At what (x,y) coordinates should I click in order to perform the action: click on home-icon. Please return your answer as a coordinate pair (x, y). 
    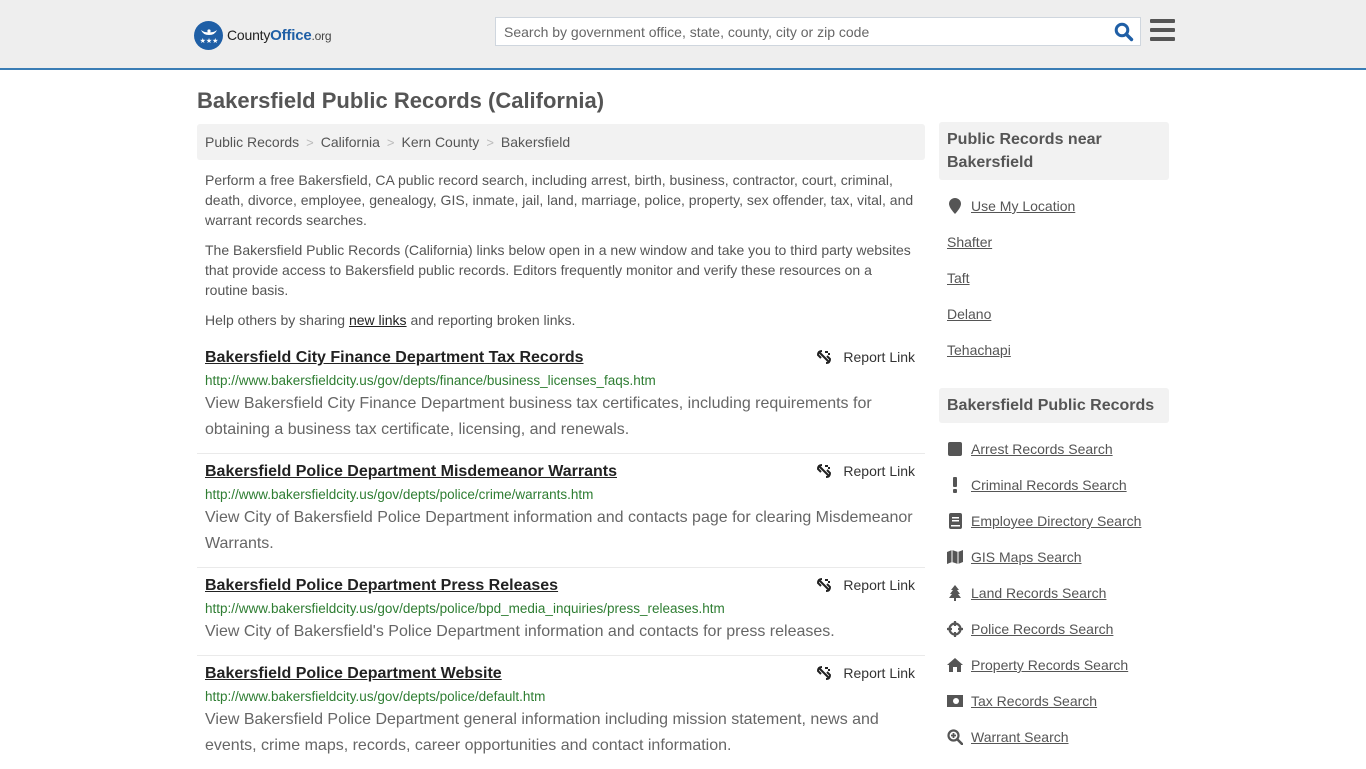
    Looking at the image, I should click on (955, 665).